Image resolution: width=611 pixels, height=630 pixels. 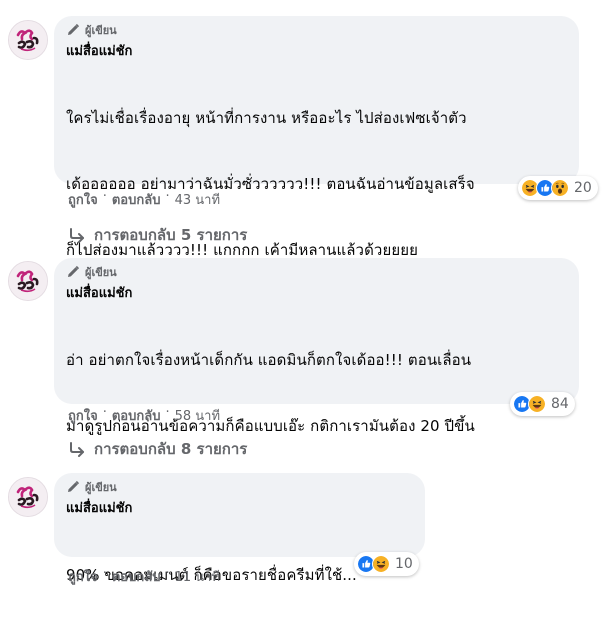 I want to click on view-replies-link: การตอบกลับ 8 รายการ, so click(x=157, y=449).